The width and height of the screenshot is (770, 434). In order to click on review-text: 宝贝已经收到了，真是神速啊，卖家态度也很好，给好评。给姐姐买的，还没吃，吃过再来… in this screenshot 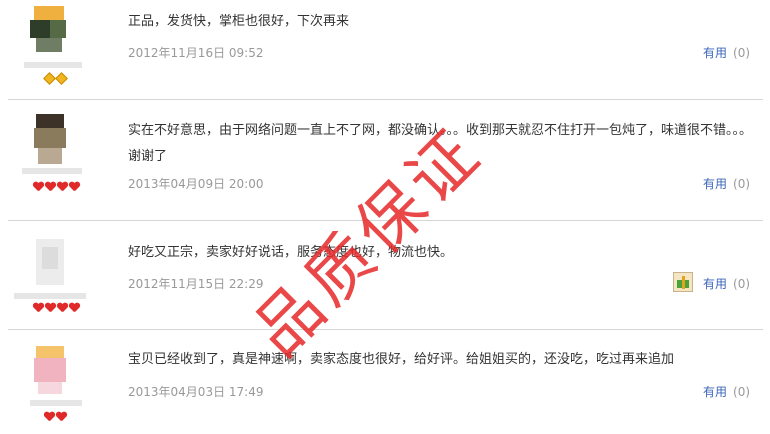, I will do `click(401, 359)`.